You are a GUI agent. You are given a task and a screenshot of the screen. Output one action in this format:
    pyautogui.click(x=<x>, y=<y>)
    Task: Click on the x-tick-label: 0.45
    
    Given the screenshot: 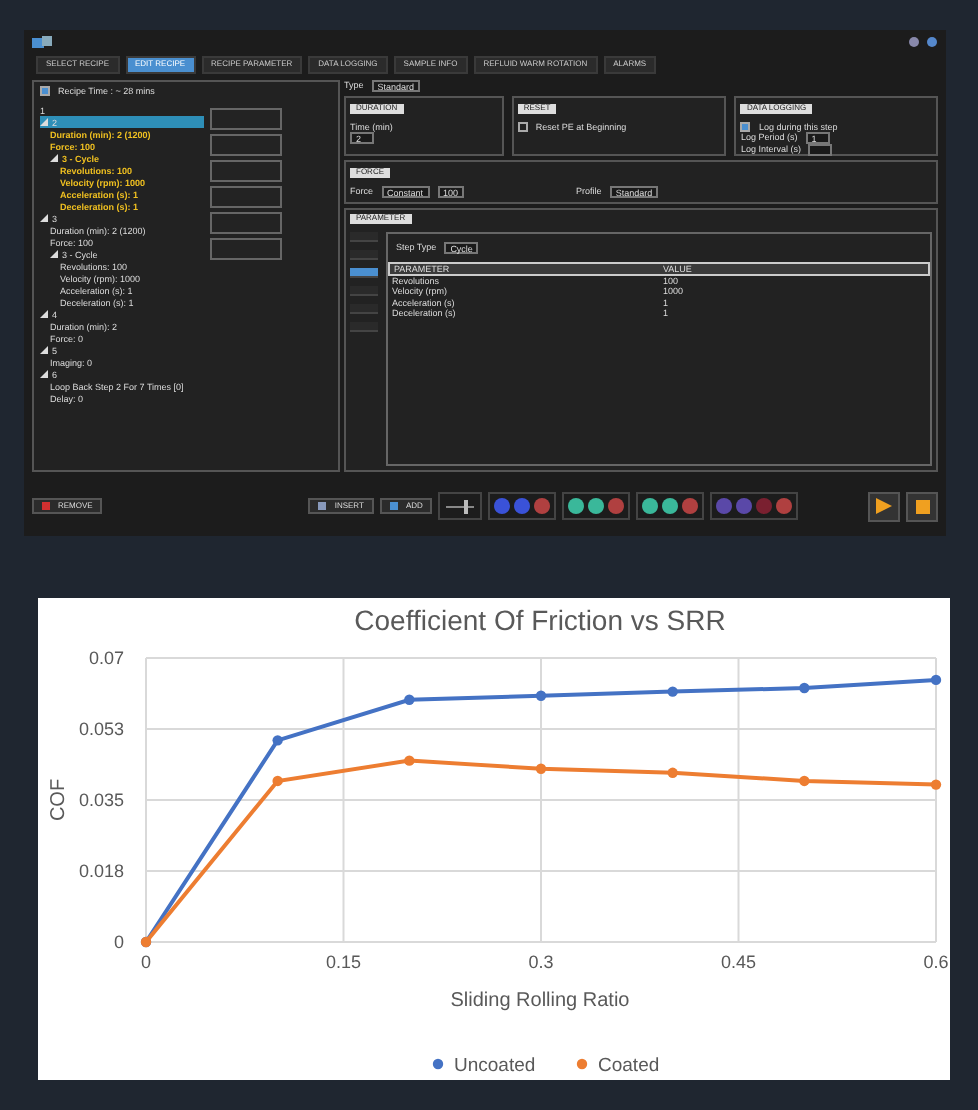 What is the action you would take?
    pyautogui.click(x=738, y=962)
    